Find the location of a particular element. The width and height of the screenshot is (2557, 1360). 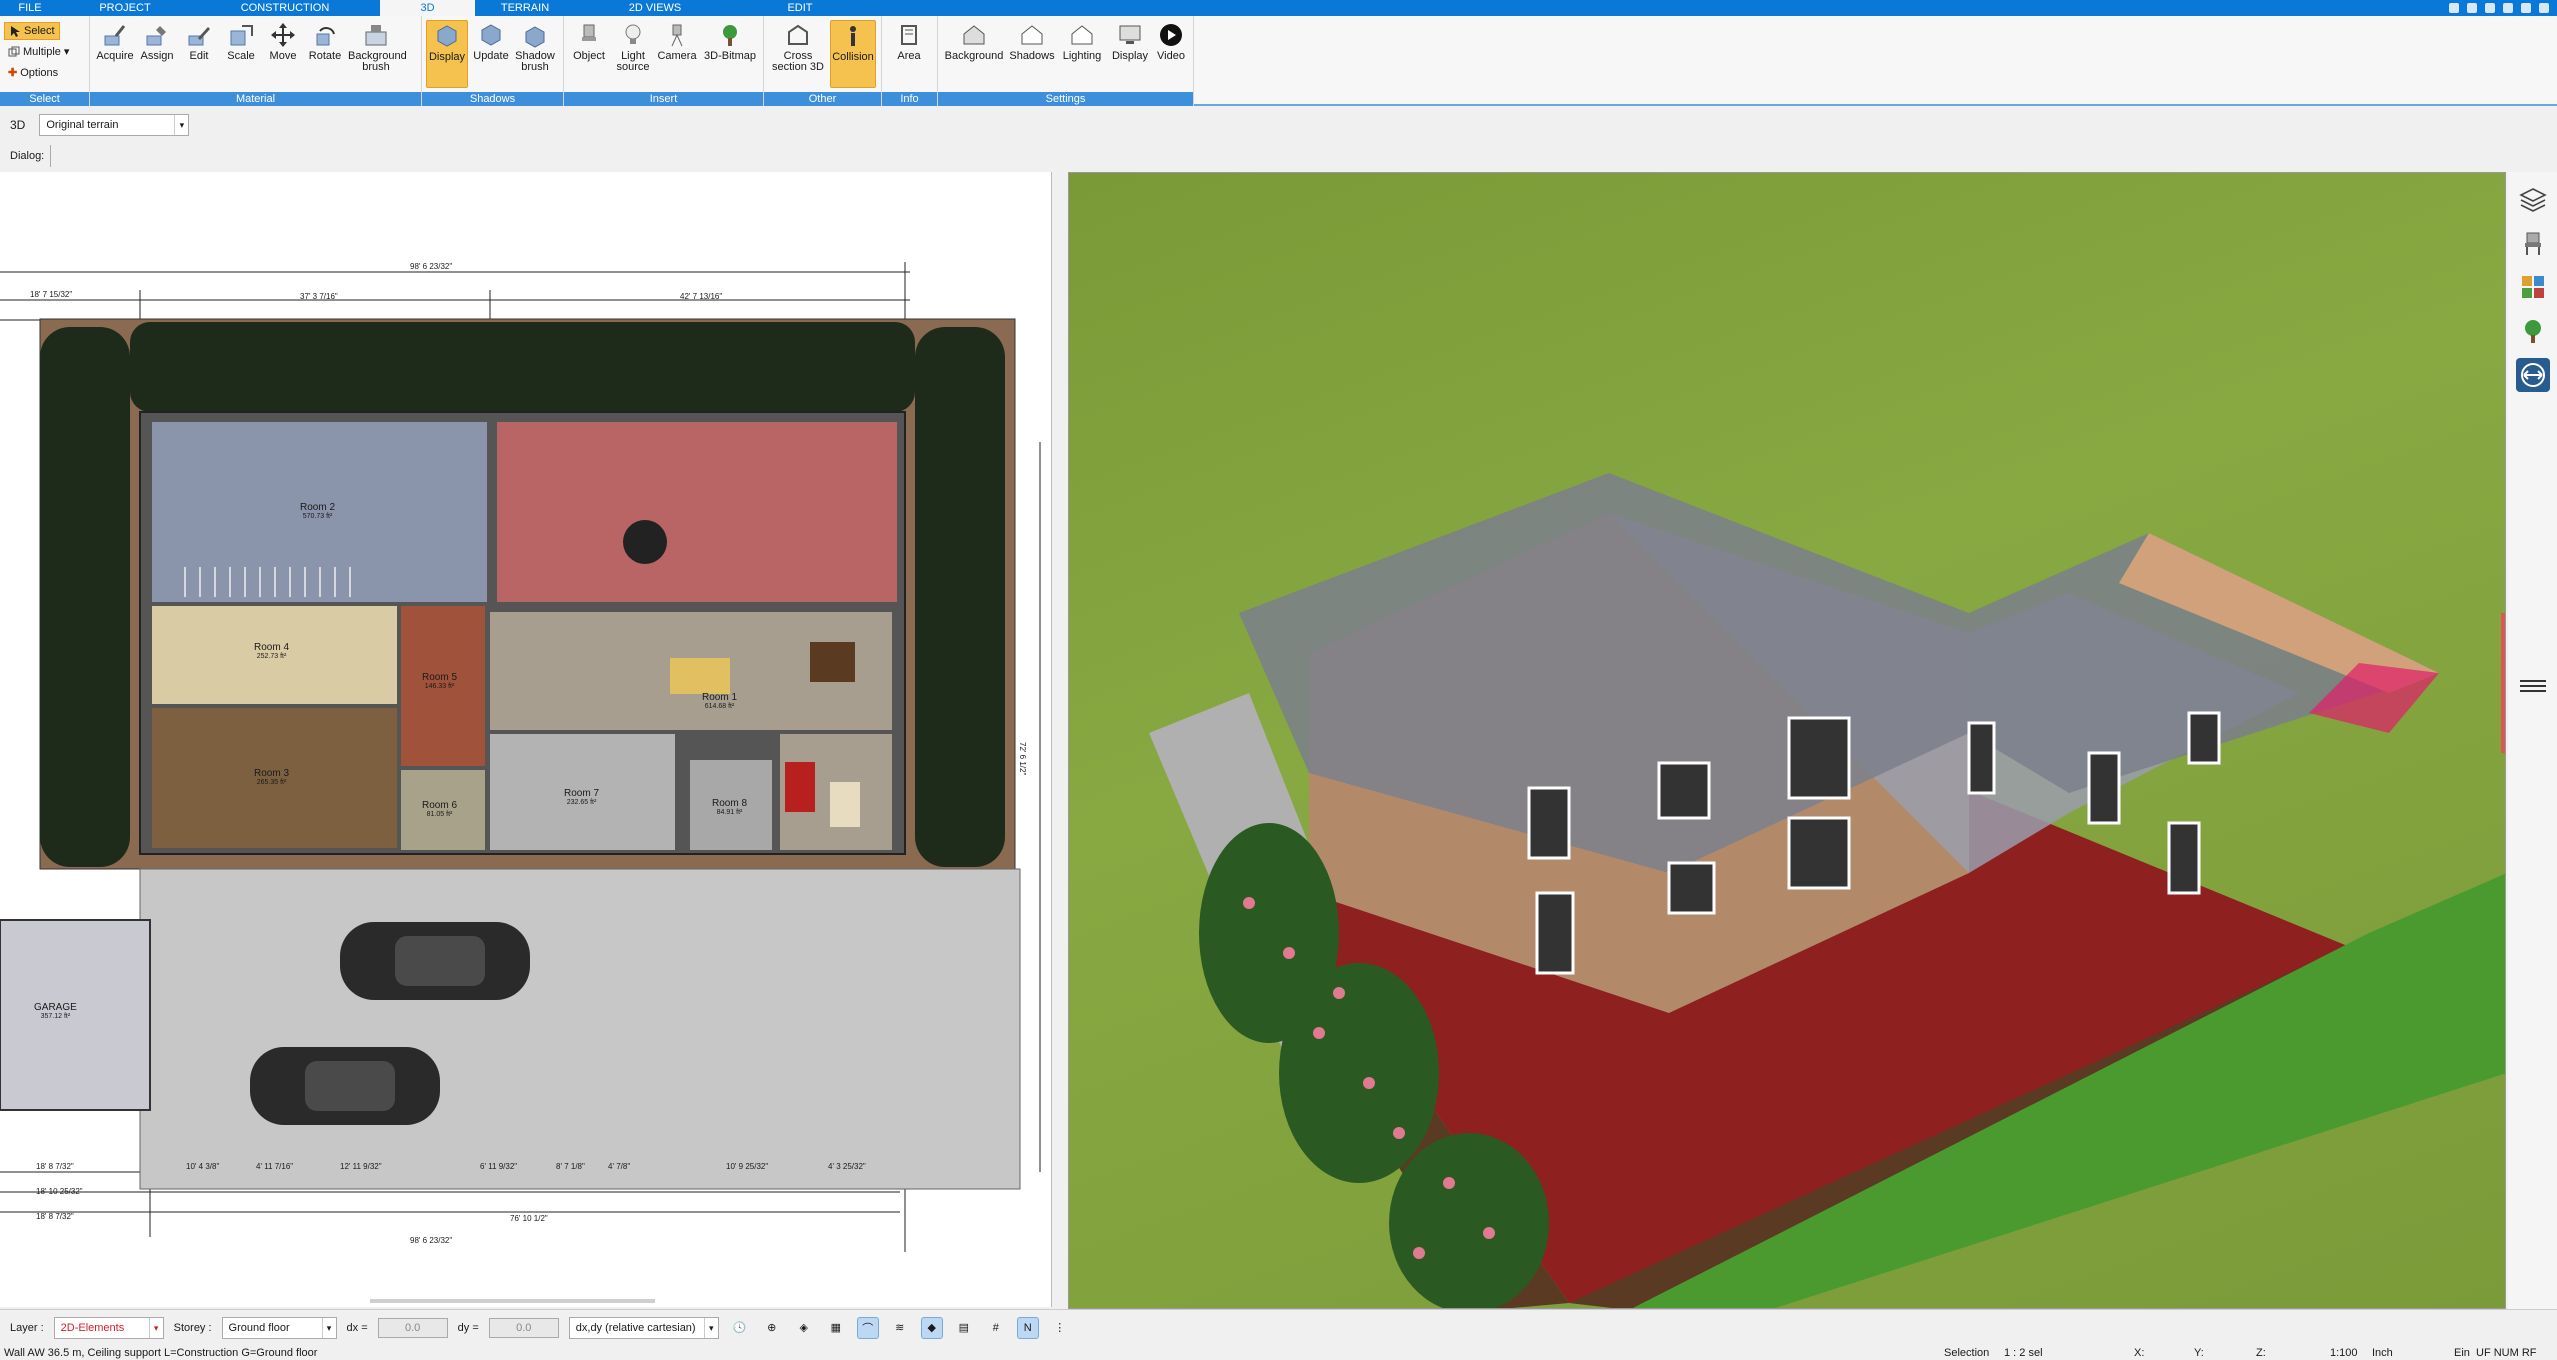

insert-light-source-button: Light source is located at coordinates (633, 54).